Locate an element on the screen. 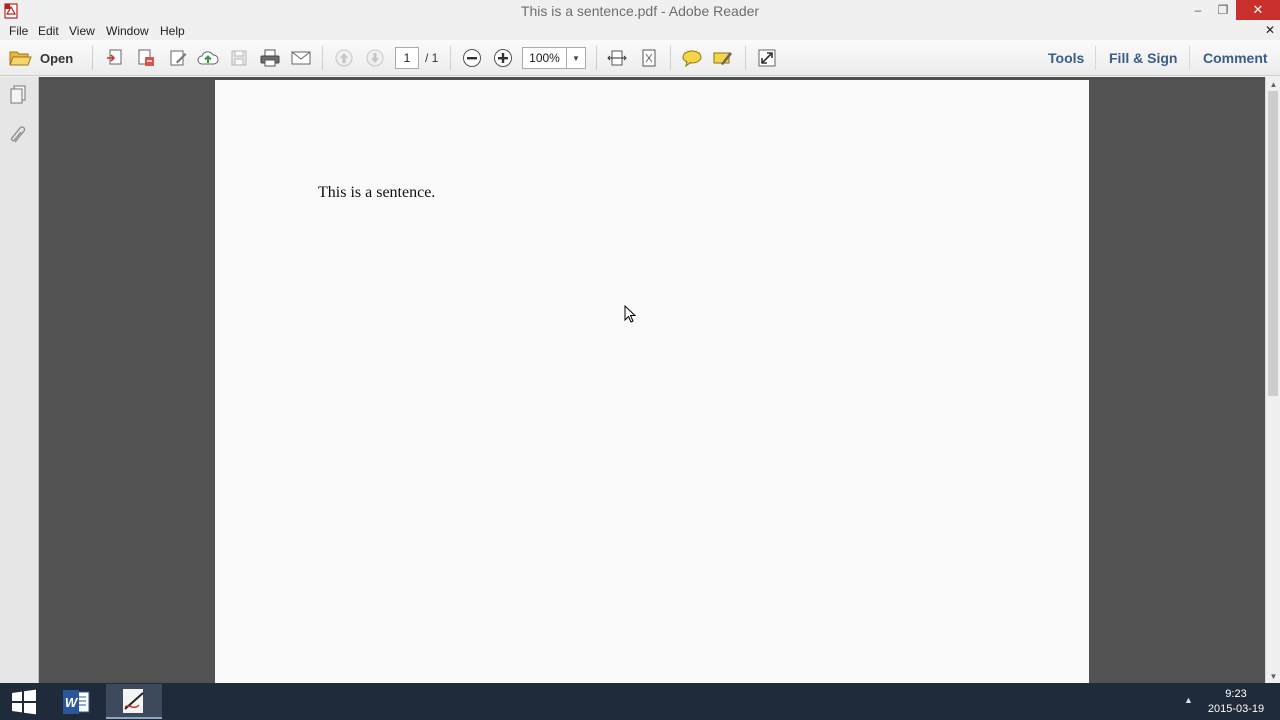 Image resolution: width=1280 pixels, height=720 pixels. page-number-input: 1 is located at coordinates (407, 58).